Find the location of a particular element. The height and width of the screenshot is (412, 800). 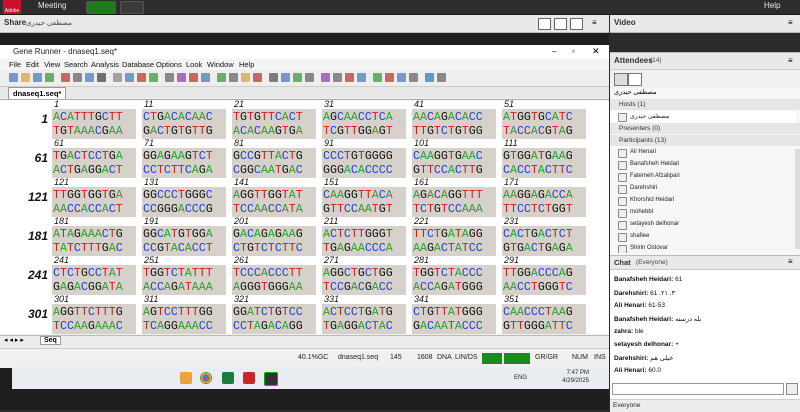

participants-group: Participants (13) is located at coordinates (705, 140).